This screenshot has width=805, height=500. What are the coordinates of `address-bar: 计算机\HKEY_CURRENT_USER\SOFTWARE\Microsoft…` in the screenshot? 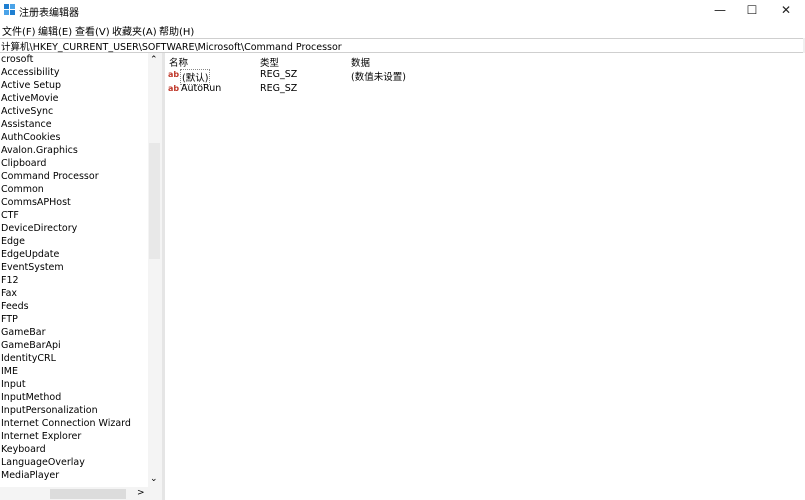 It's located at (401, 45).